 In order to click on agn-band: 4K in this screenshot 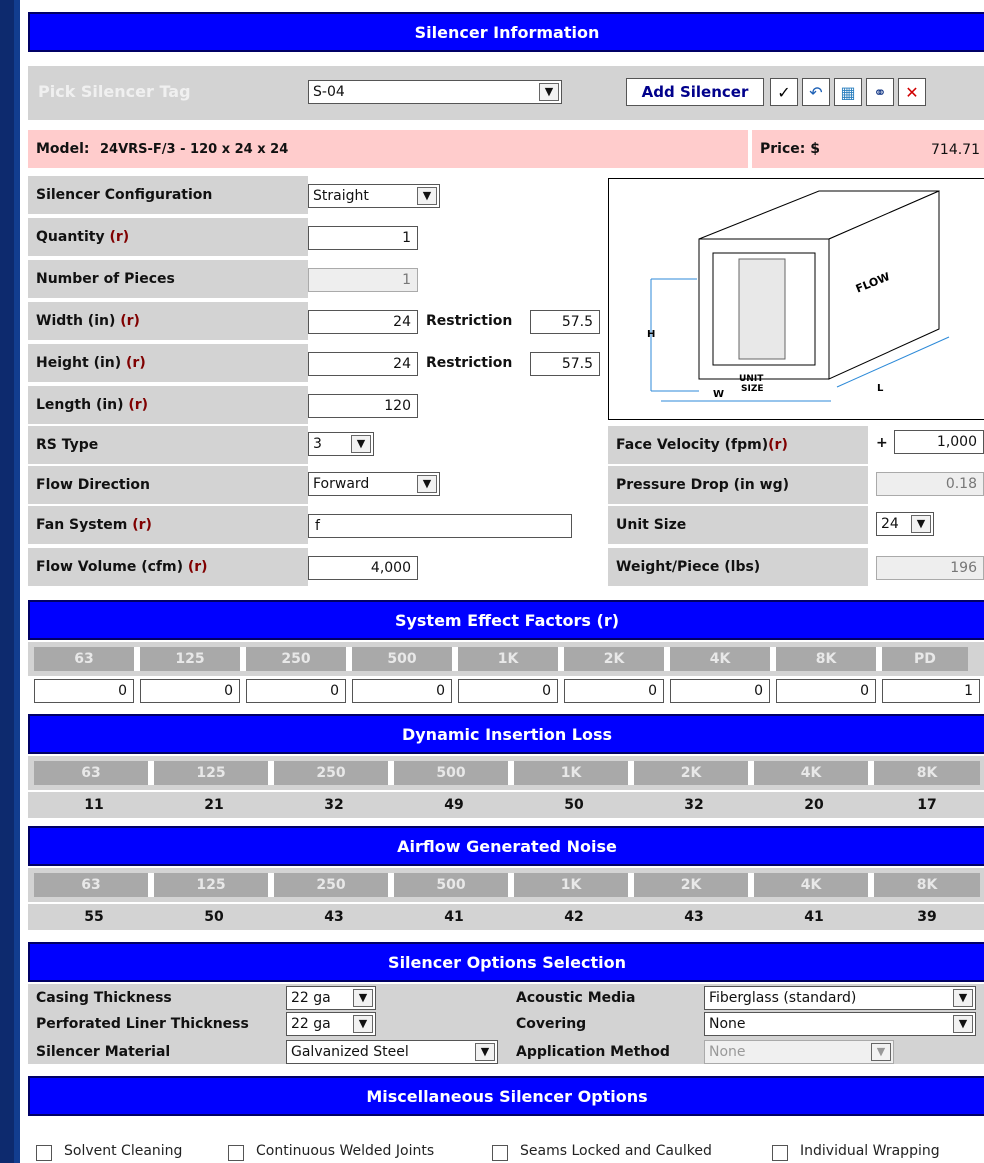, I will do `click(814, 885)`.